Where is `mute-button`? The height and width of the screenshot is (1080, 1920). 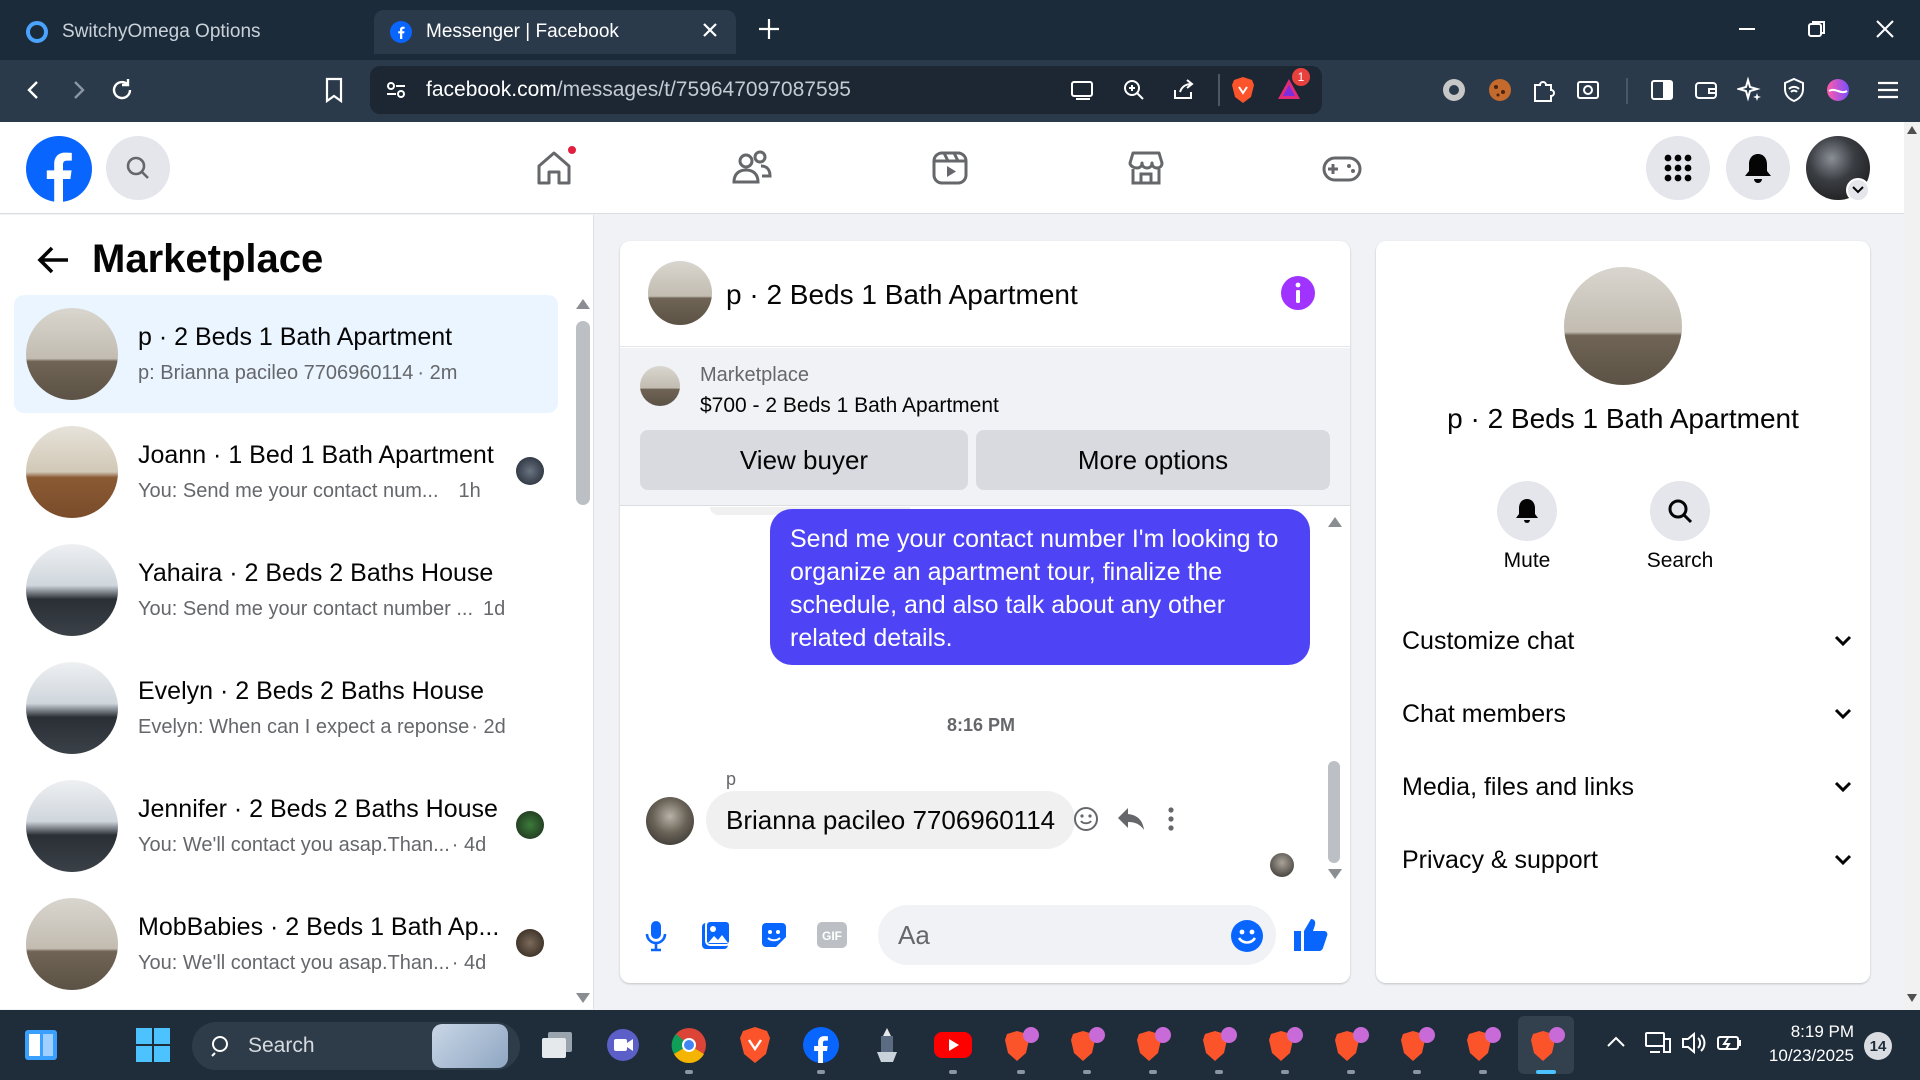
mute-button is located at coordinates (1527, 511).